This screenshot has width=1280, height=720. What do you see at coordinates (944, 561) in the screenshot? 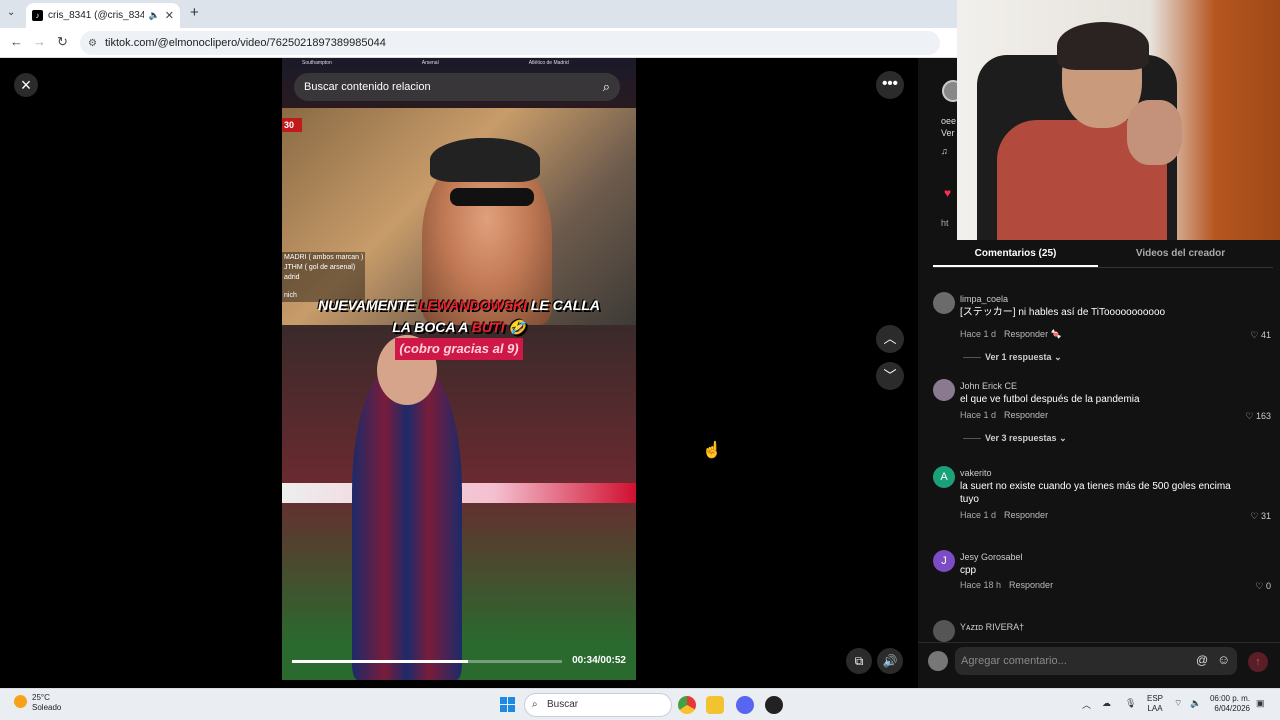
I see `comment-avatar: J` at bounding box center [944, 561].